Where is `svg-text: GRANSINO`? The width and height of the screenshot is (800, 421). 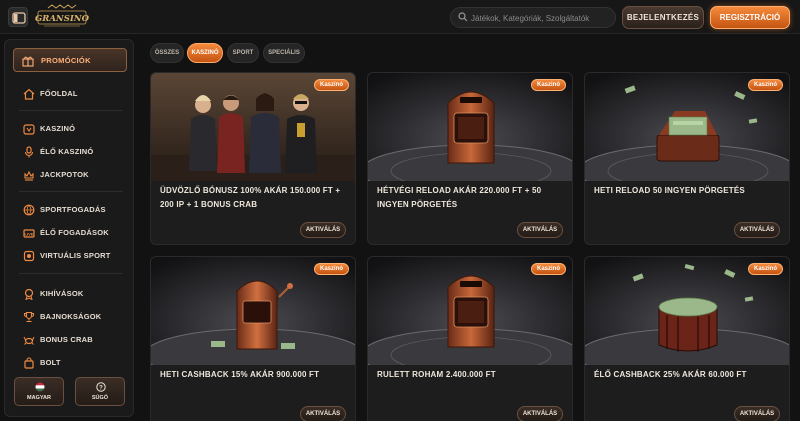 svg-text: GRANSINO is located at coordinates (62, 19).